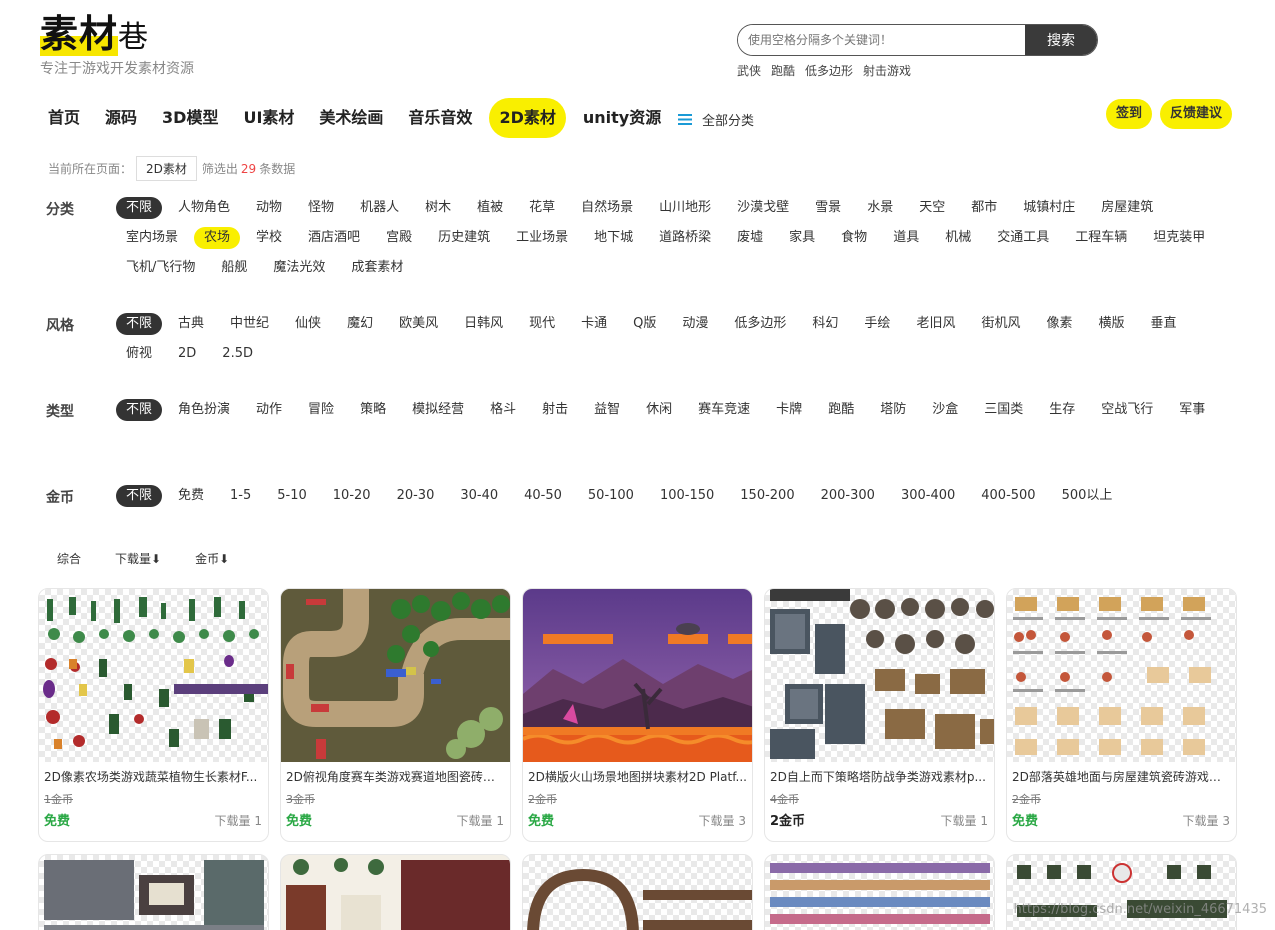 Image resolution: width=1275 pixels, height=930 pixels. Describe the element at coordinates (716, 119) in the screenshot. I see `all-categories-link: 全部分类` at that location.